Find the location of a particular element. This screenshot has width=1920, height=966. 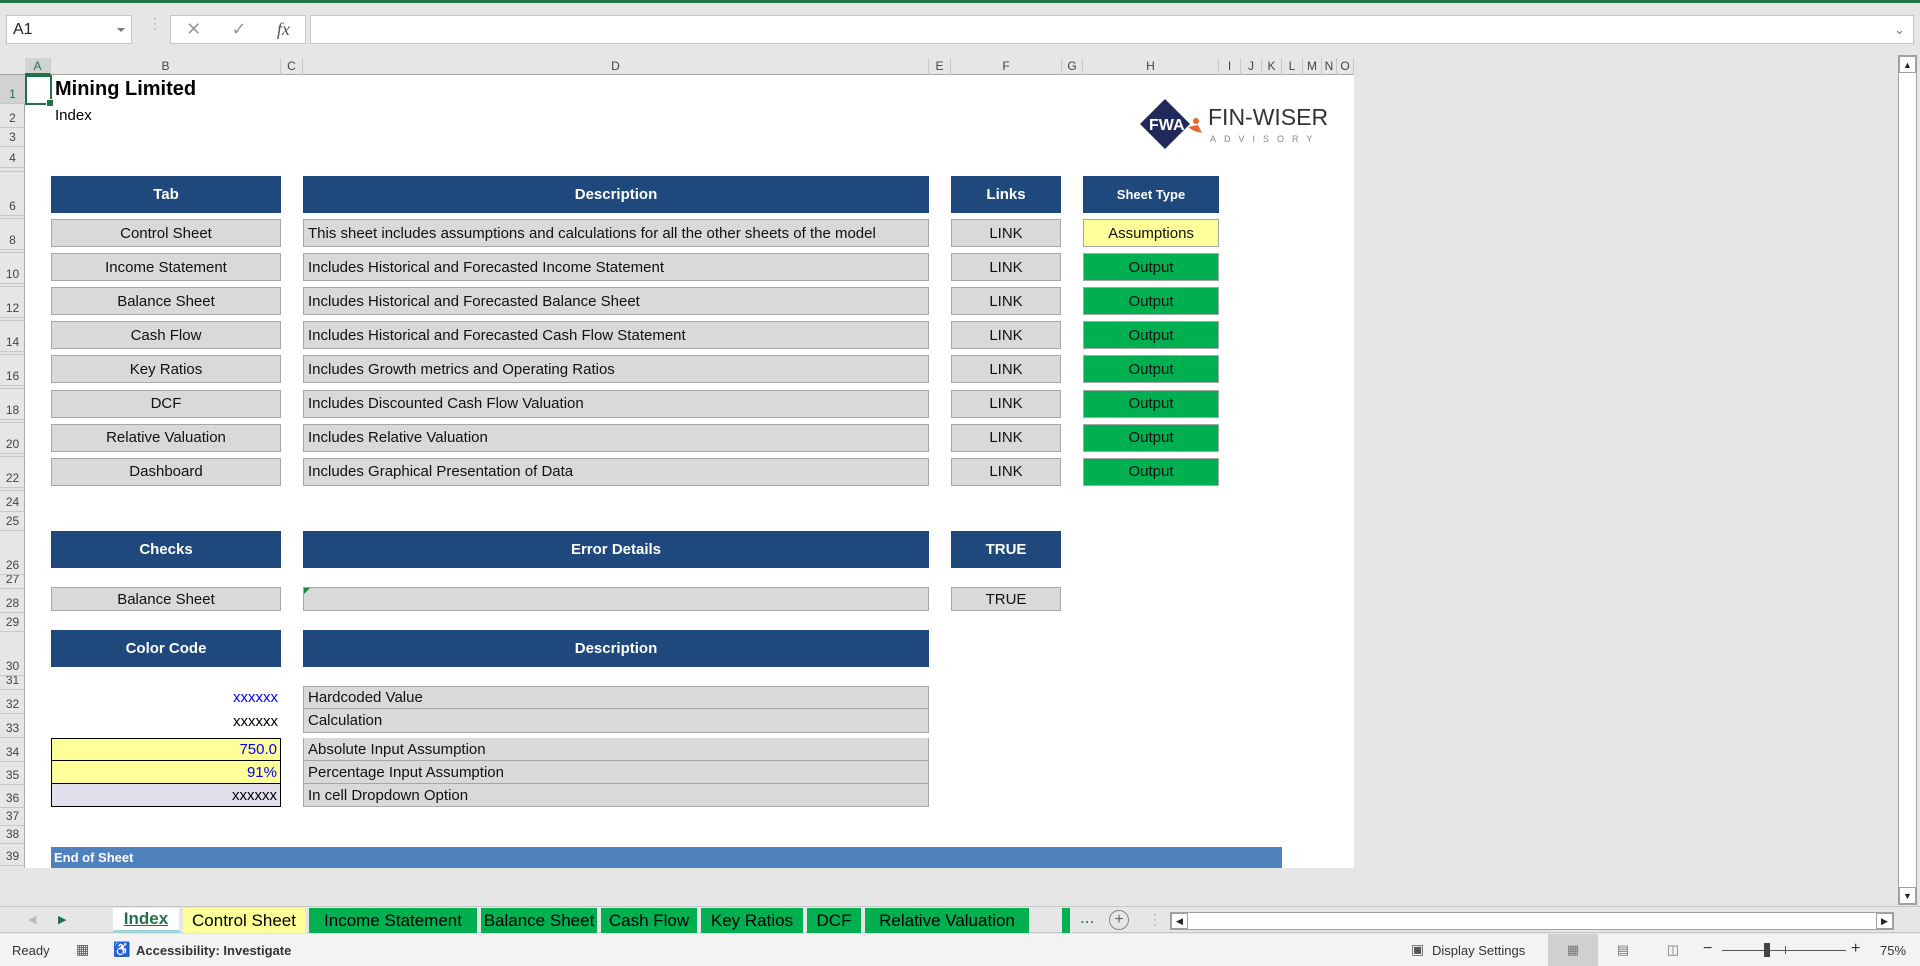

column-header-b: B is located at coordinates (166, 66).